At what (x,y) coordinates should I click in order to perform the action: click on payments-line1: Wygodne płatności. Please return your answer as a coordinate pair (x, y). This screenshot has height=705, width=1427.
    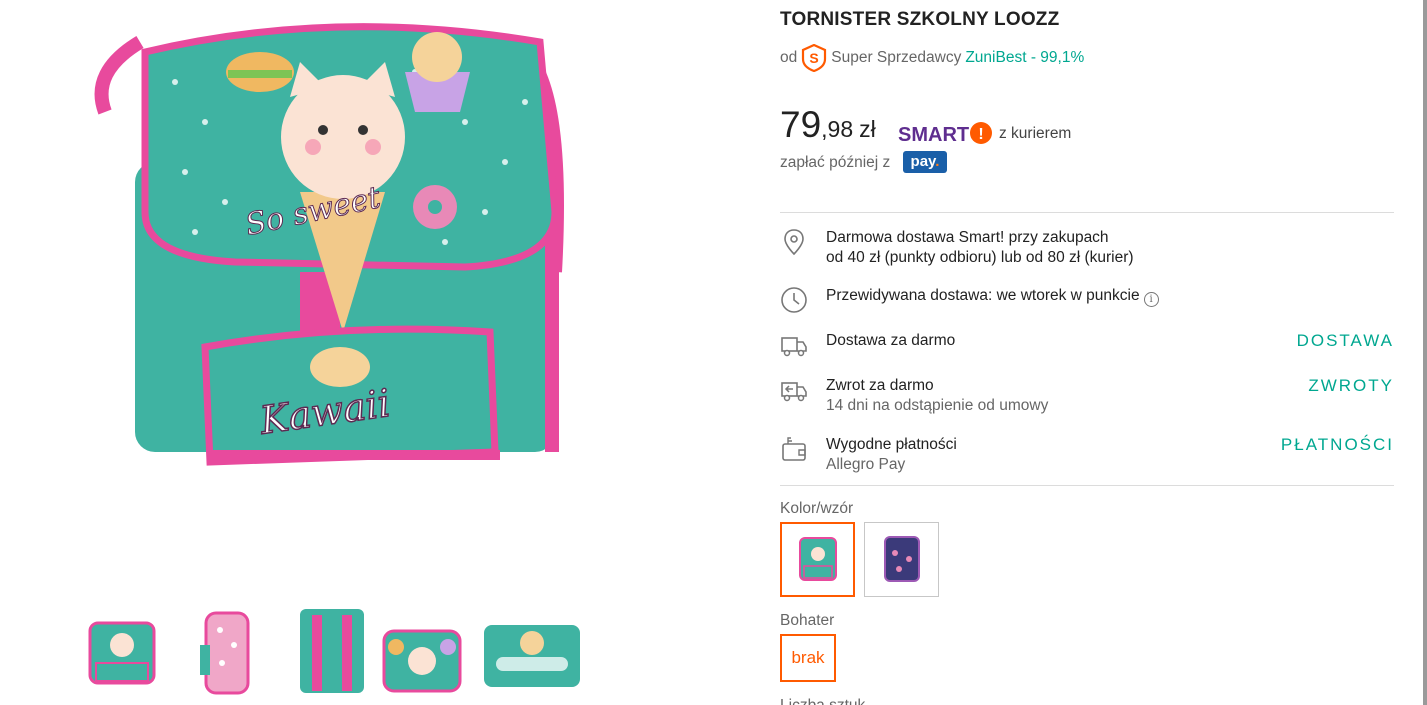
    Looking at the image, I should click on (891, 444).